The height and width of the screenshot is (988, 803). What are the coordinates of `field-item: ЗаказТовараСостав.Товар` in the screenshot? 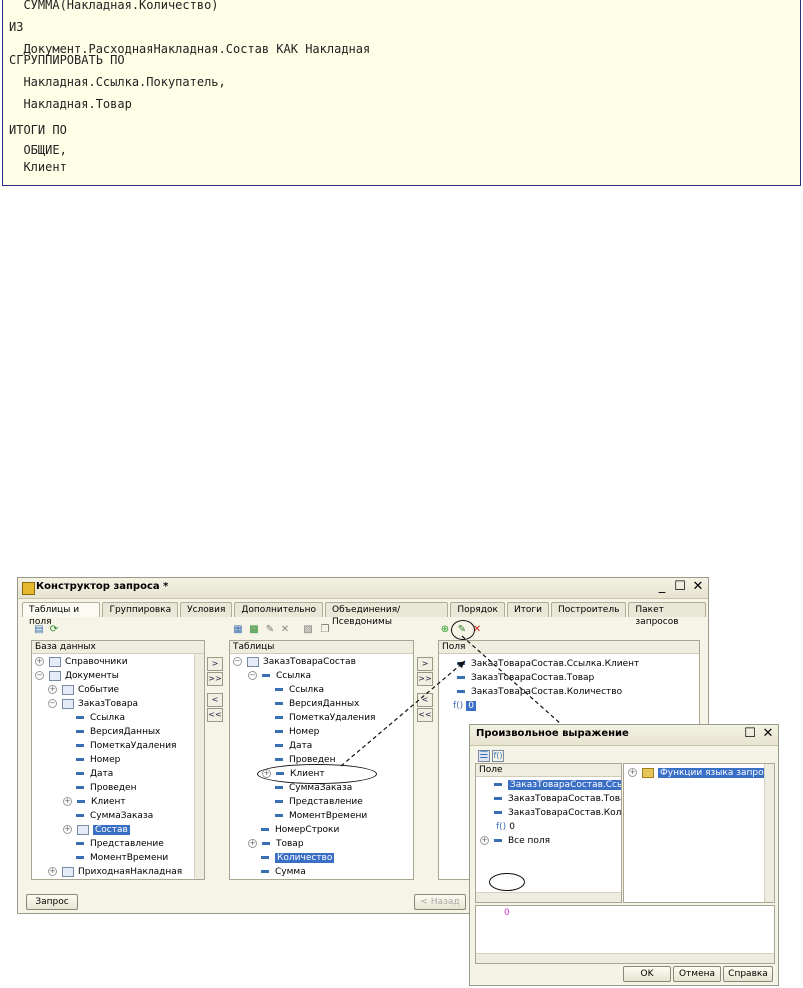 It's located at (557, 799).